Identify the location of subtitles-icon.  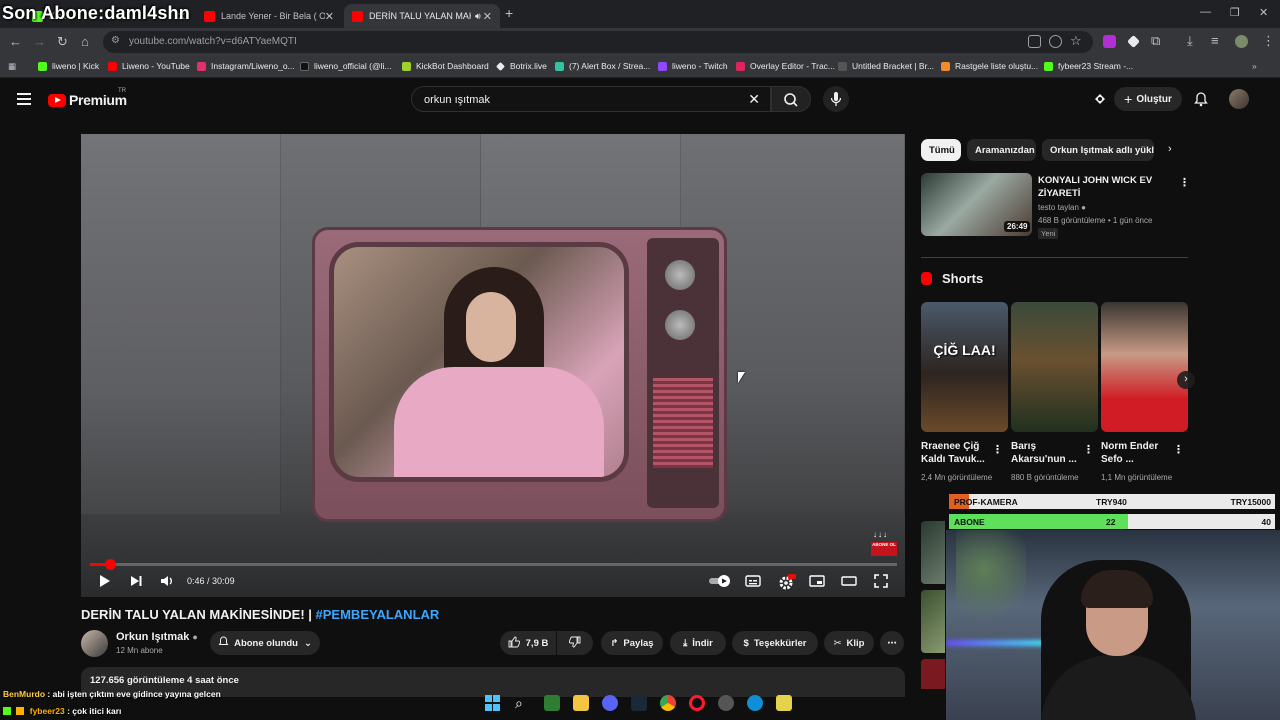
(753, 582).